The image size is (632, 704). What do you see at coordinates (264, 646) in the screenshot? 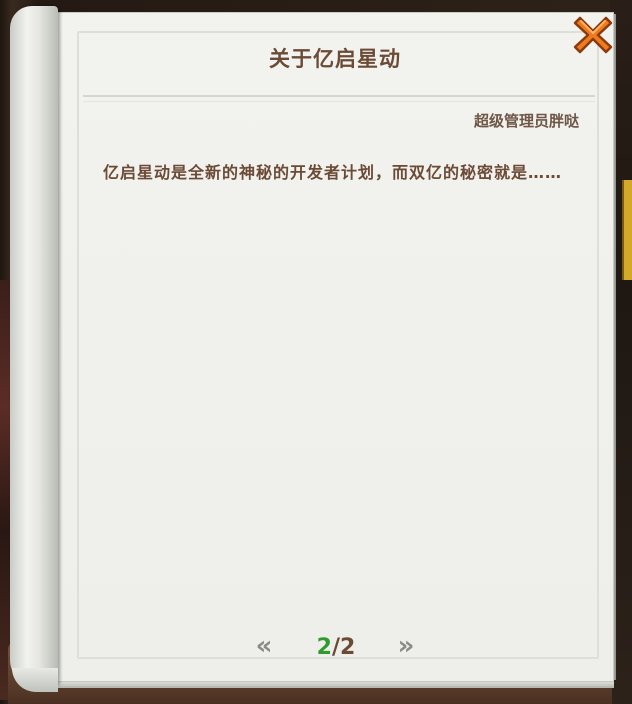
I see `prev-page-button: «` at bounding box center [264, 646].